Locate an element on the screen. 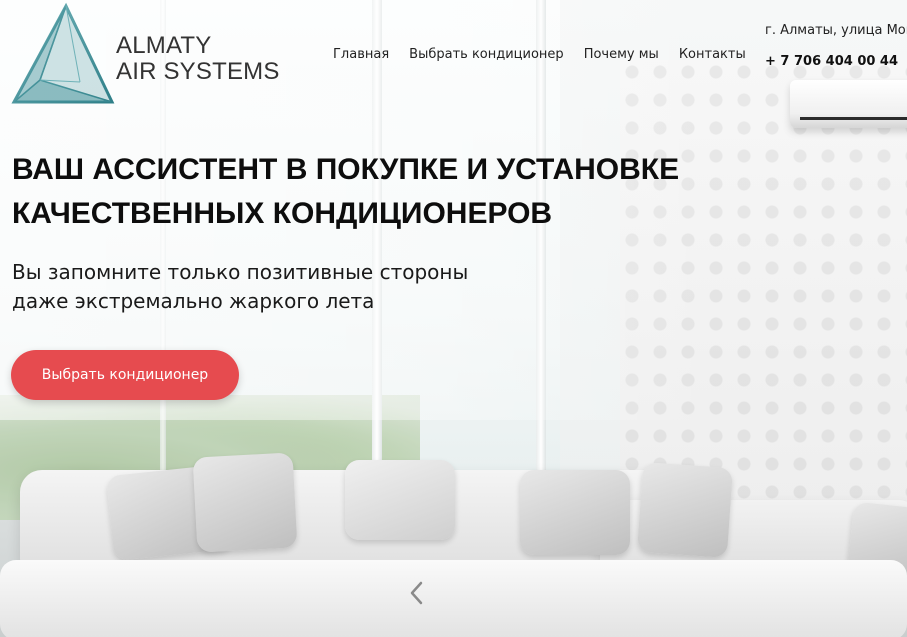  nav-item-home: Главная is located at coordinates (361, 54).